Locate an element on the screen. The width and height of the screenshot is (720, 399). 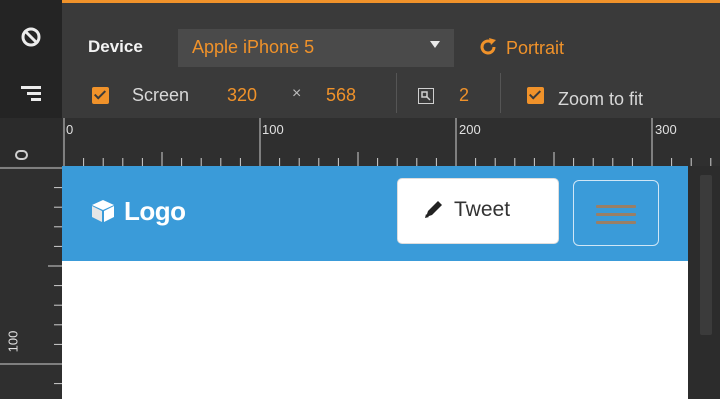
ruler-label: 200 is located at coordinates (470, 129).